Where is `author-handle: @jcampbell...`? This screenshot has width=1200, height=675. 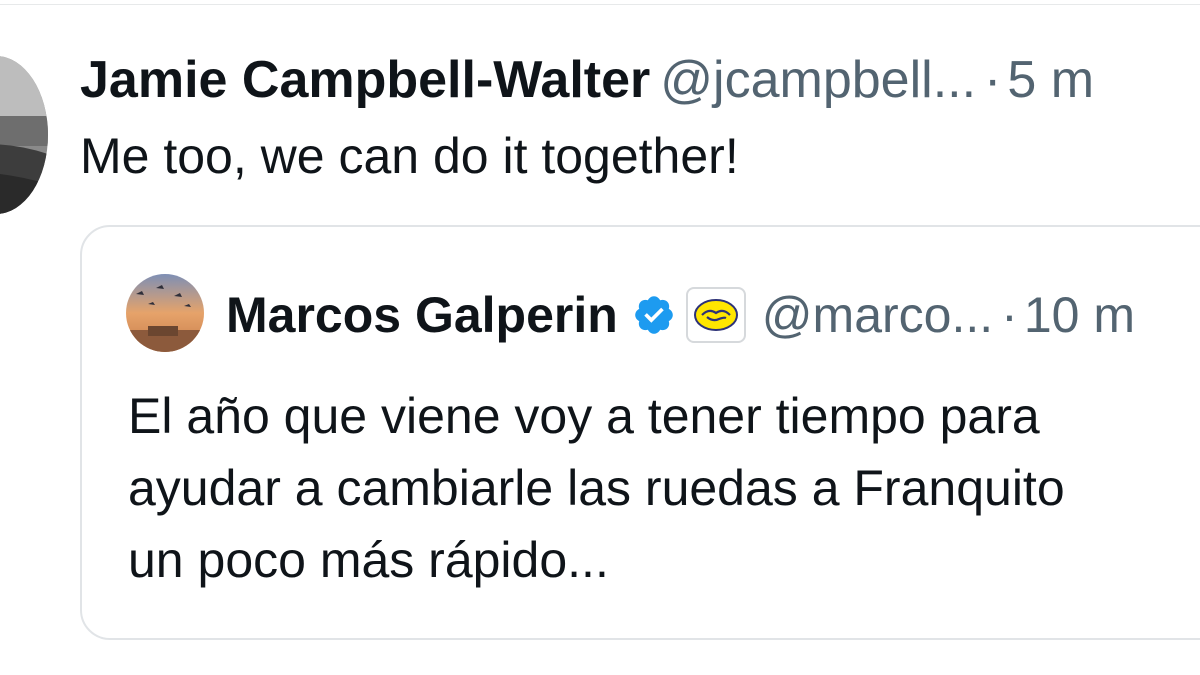
author-handle: @jcampbell... is located at coordinates (818, 80).